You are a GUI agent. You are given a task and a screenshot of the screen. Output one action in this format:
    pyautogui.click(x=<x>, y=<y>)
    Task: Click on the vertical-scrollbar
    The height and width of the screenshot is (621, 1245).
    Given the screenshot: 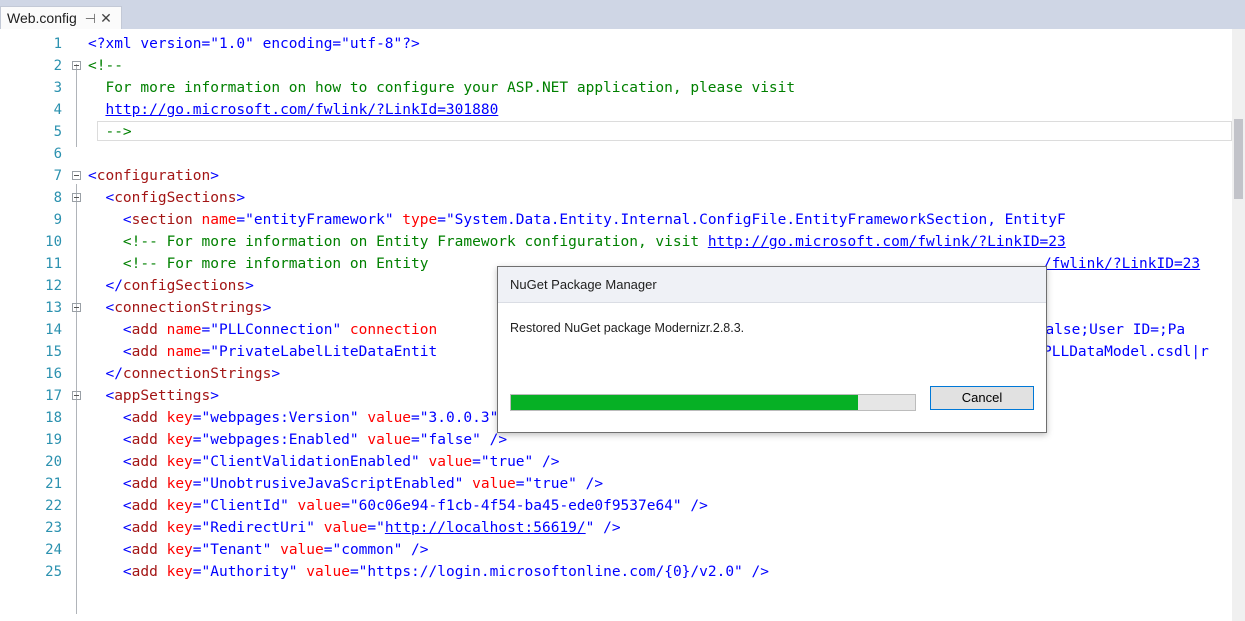 What is the action you would take?
    pyautogui.click(x=1238, y=325)
    